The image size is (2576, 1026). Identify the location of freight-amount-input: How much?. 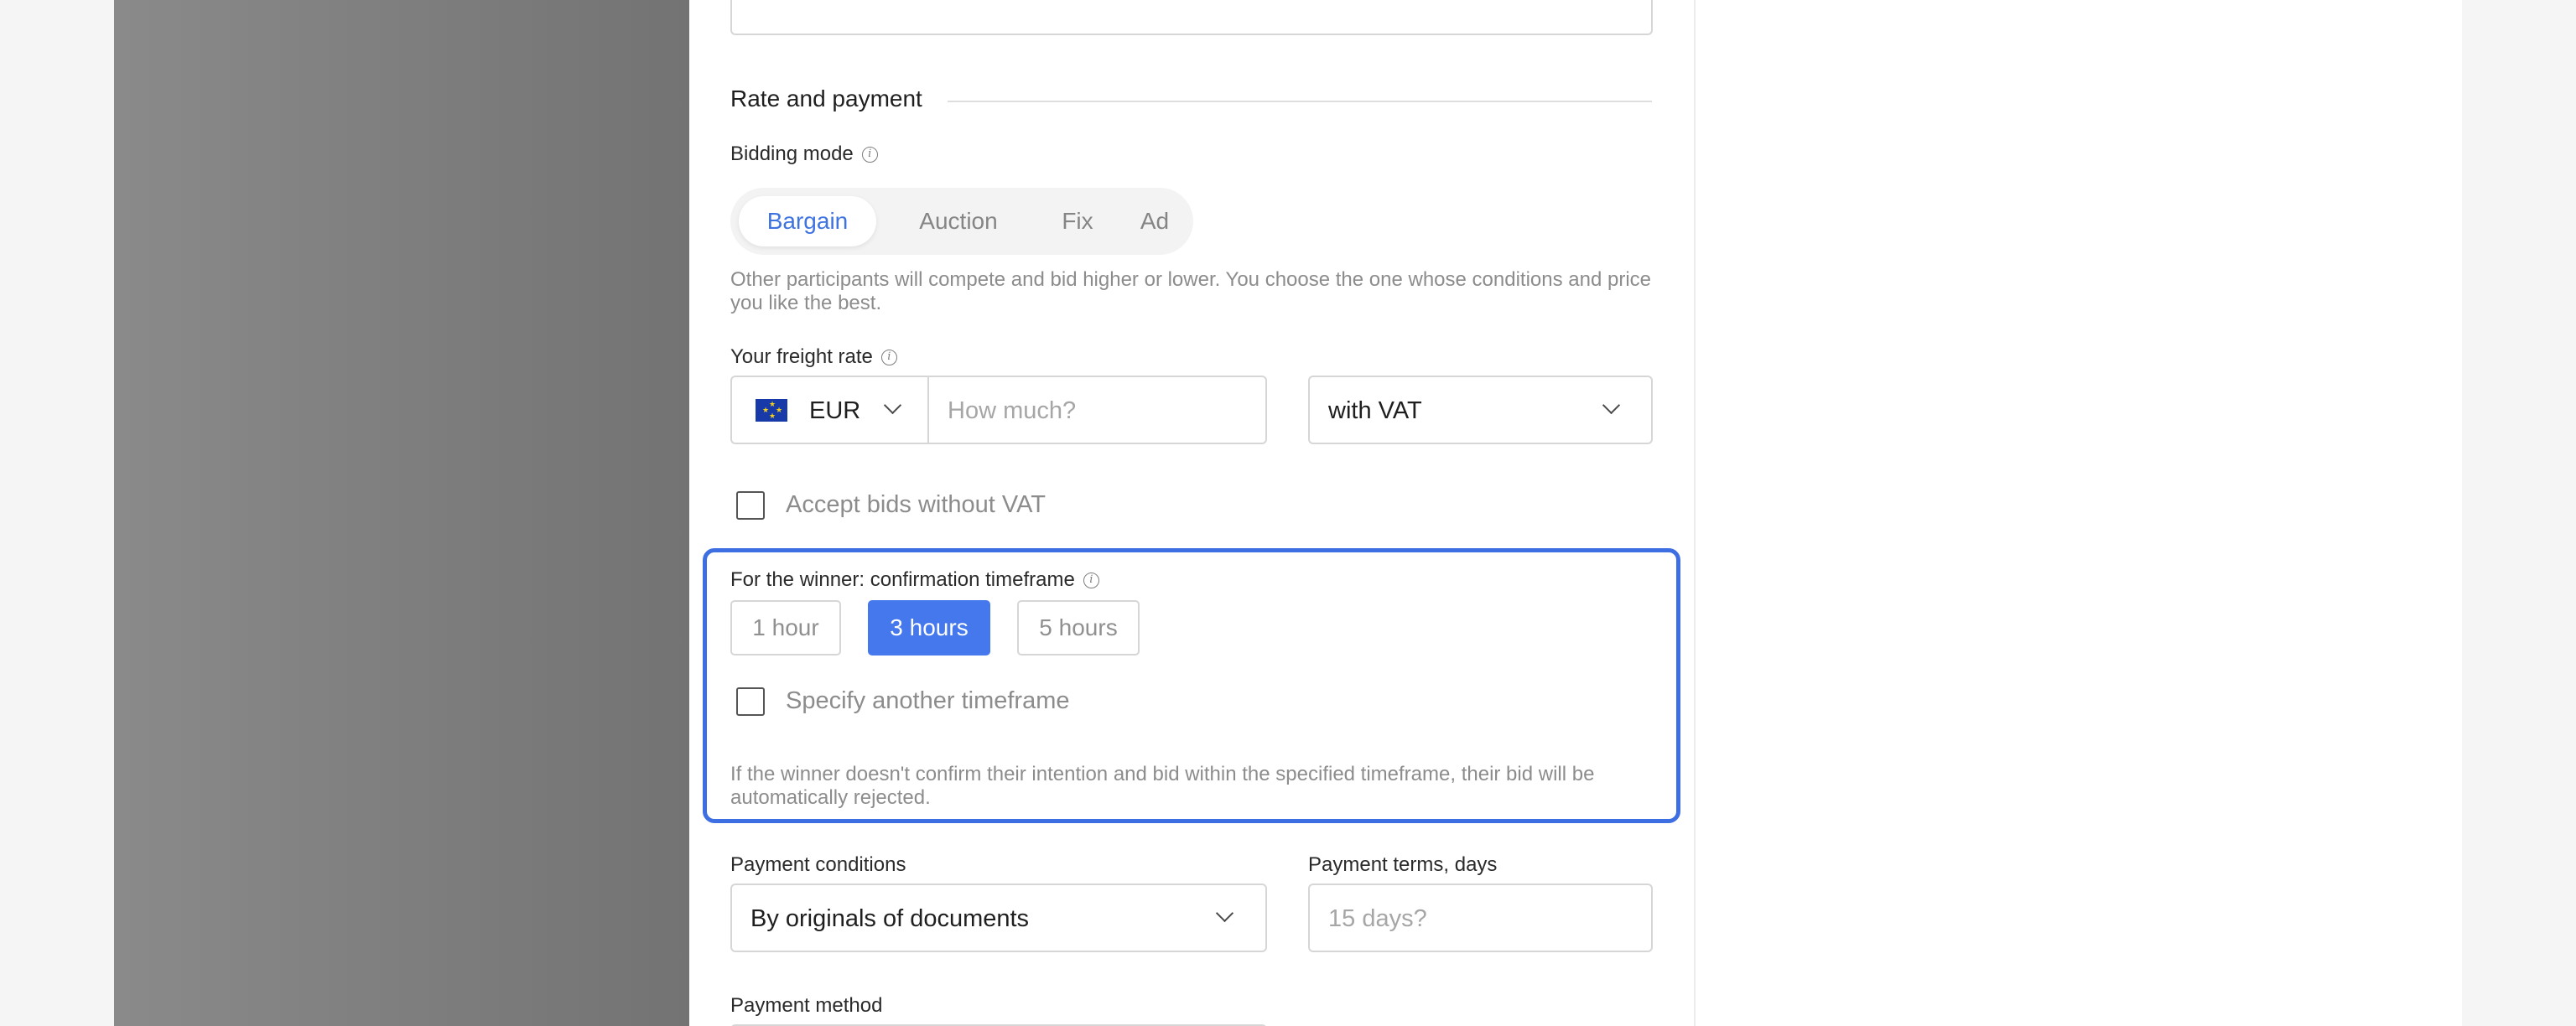
(1097, 410).